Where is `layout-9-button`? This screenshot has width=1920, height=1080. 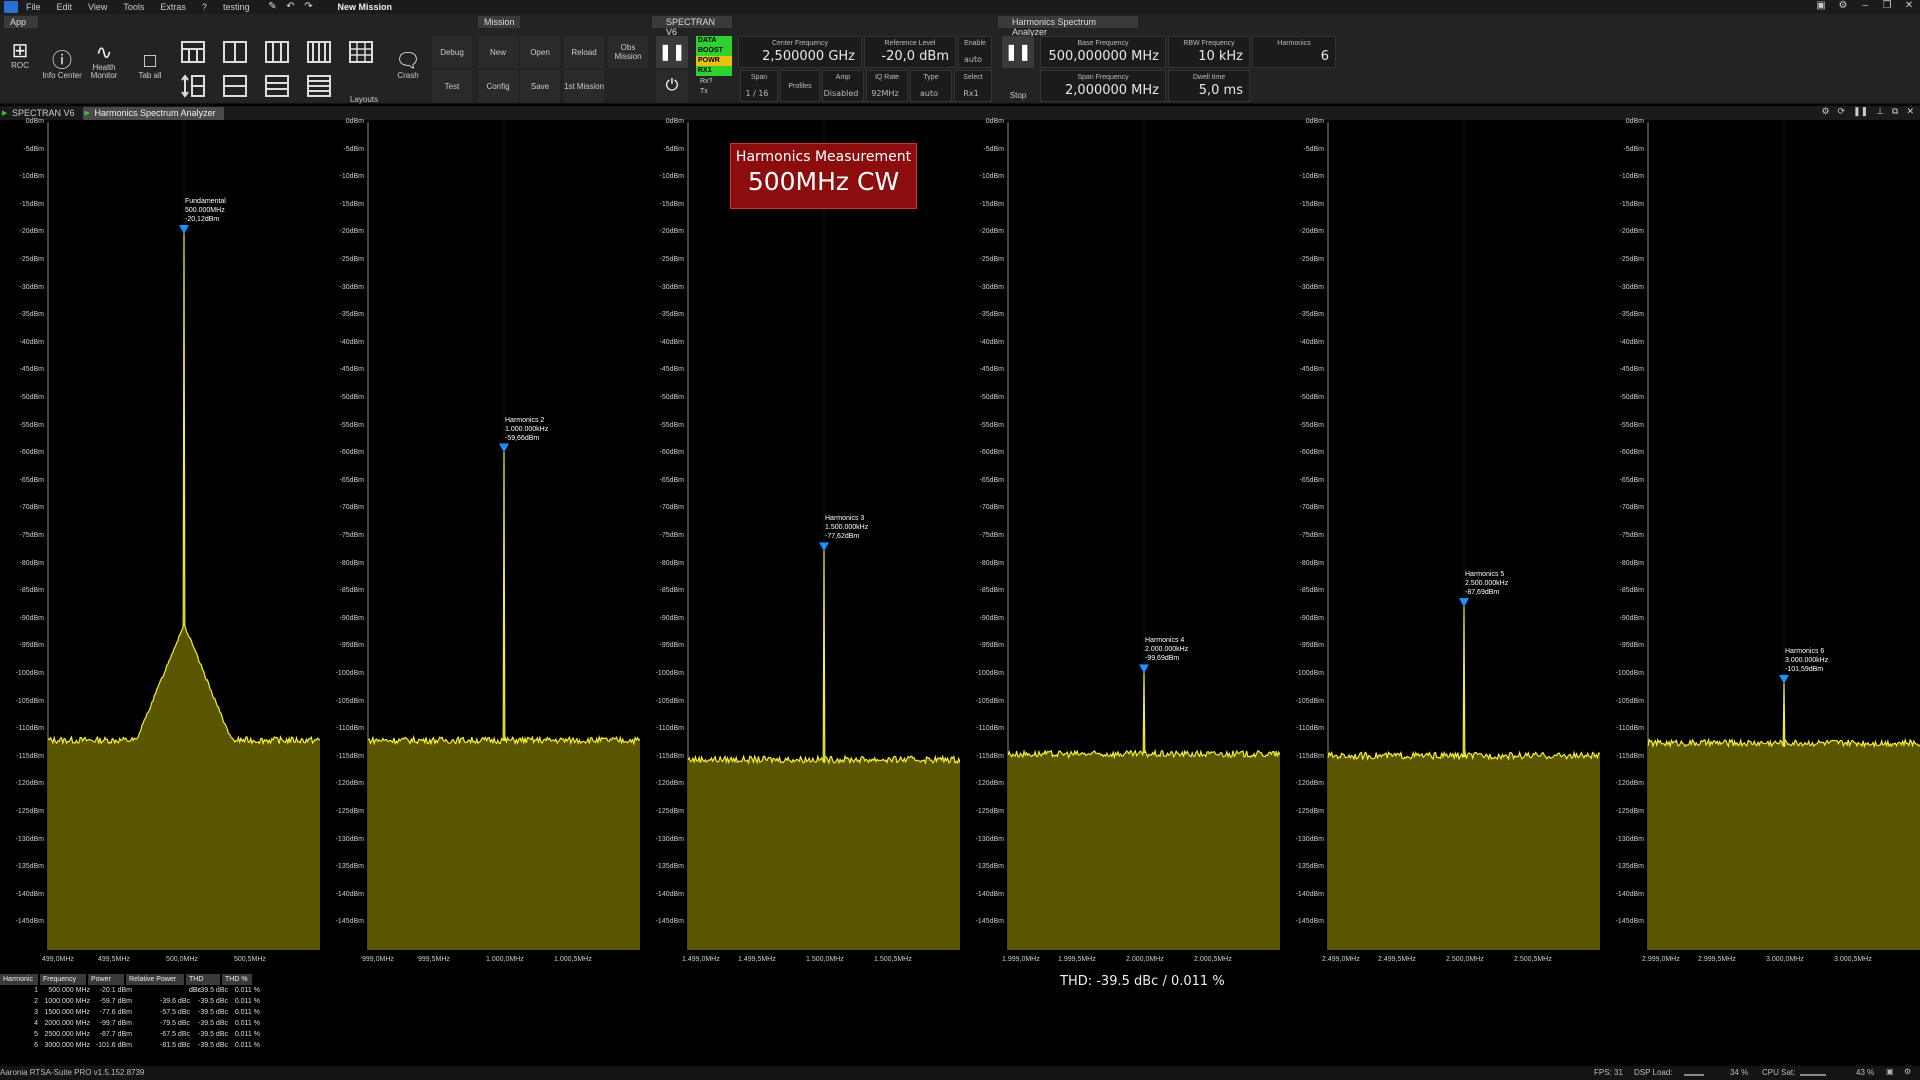 layout-9-button is located at coordinates (319, 86).